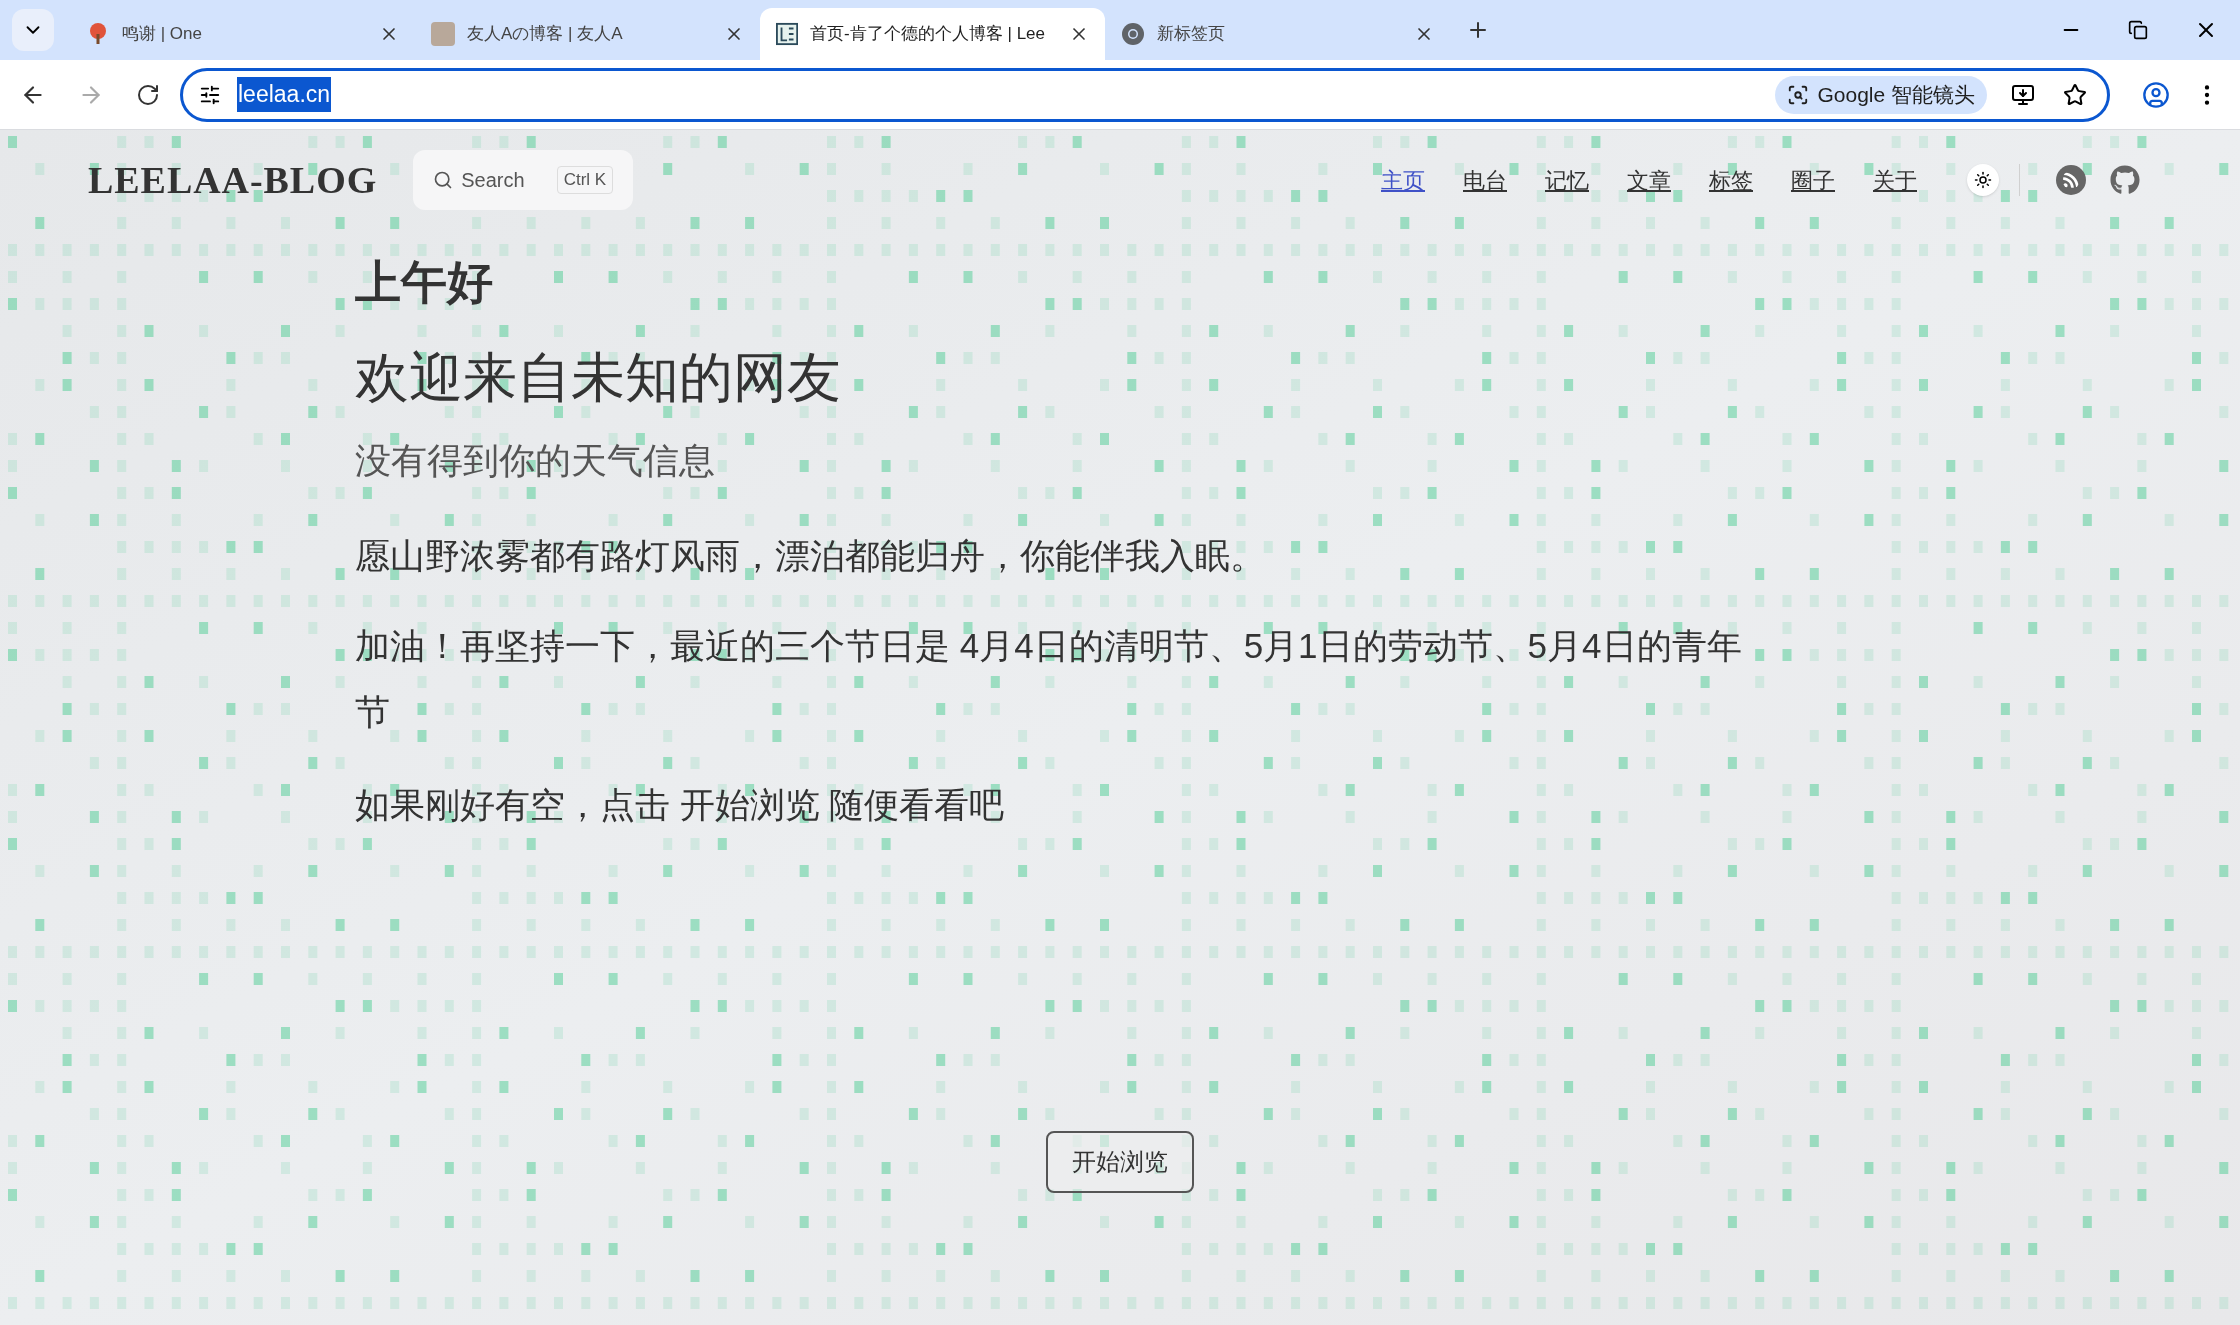  Describe the element at coordinates (927, 34) in the screenshot. I see `tab-title: 首页-肯了个德的个人博客 | Lee` at that location.